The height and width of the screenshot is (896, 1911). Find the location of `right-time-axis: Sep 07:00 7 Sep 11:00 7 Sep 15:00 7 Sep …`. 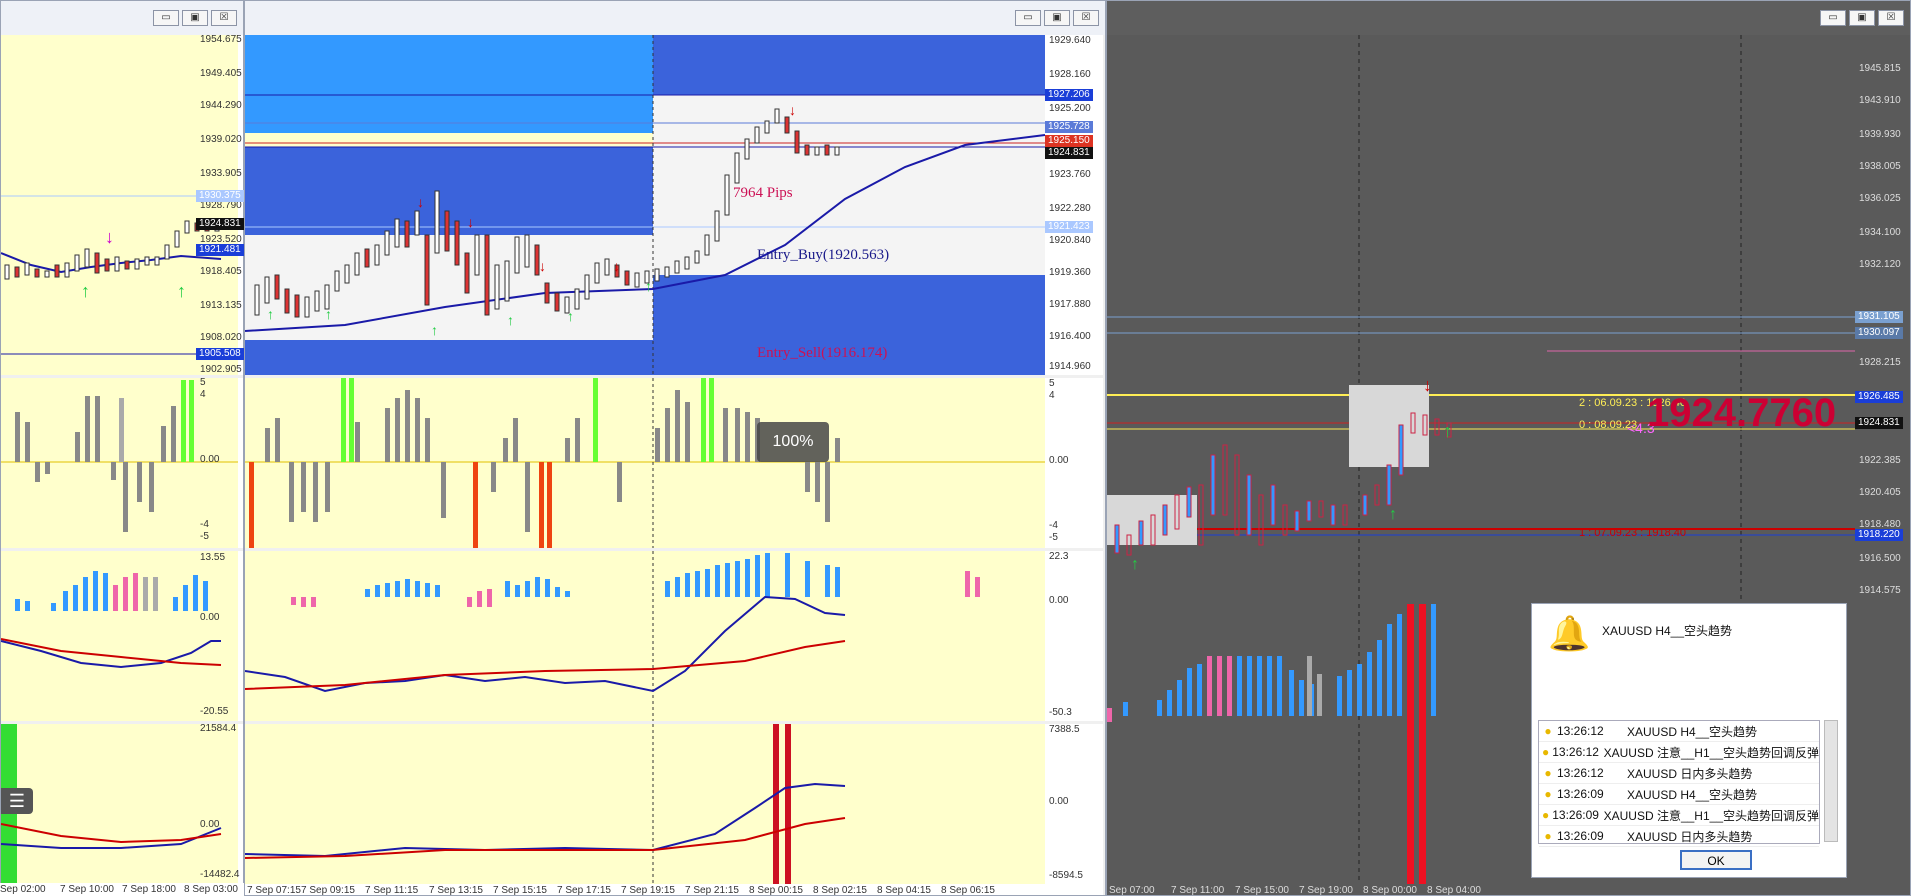

right-time-axis: Sep 07:00 7 Sep 11:00 7 Sep 15:00 7 Sep … is located at coordinates (1508, 889).